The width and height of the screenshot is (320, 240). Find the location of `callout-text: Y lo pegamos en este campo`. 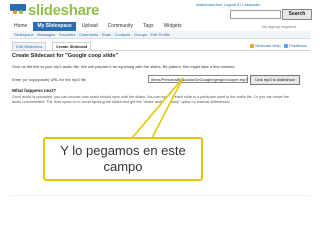

callout-text: Y lo pegamos en este campo is located at coordinates (123, 158).